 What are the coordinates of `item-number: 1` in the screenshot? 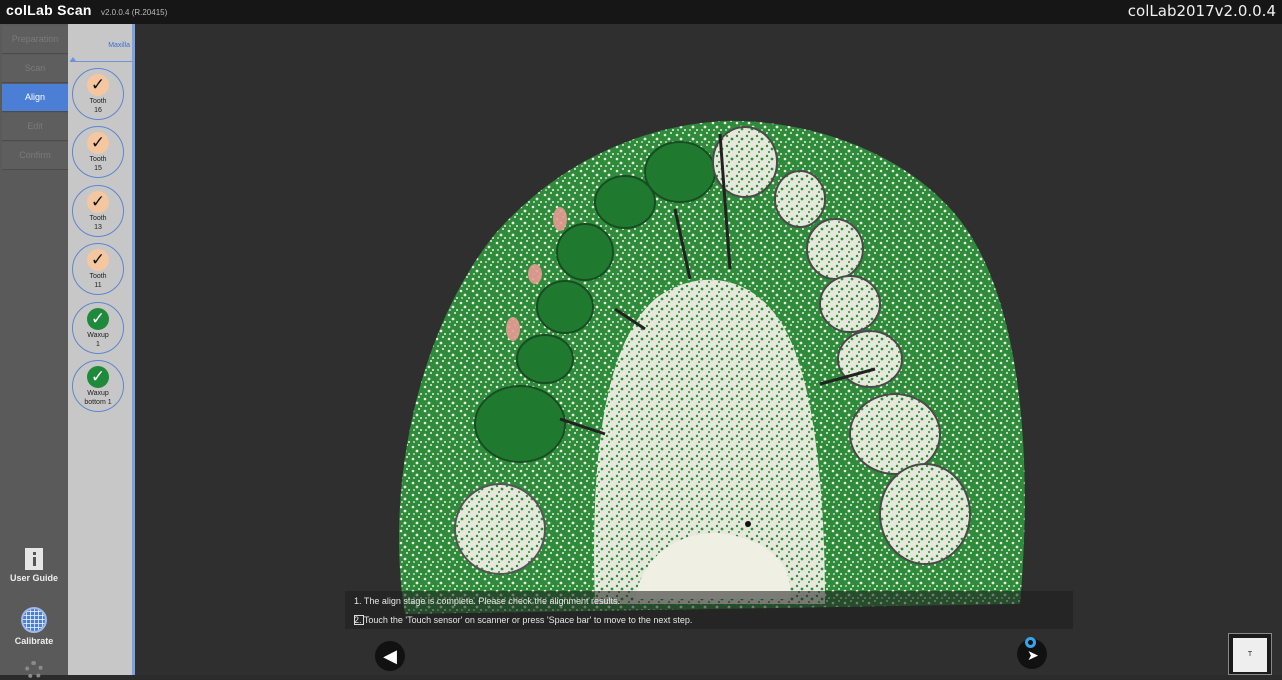 It's located at (98, 344).